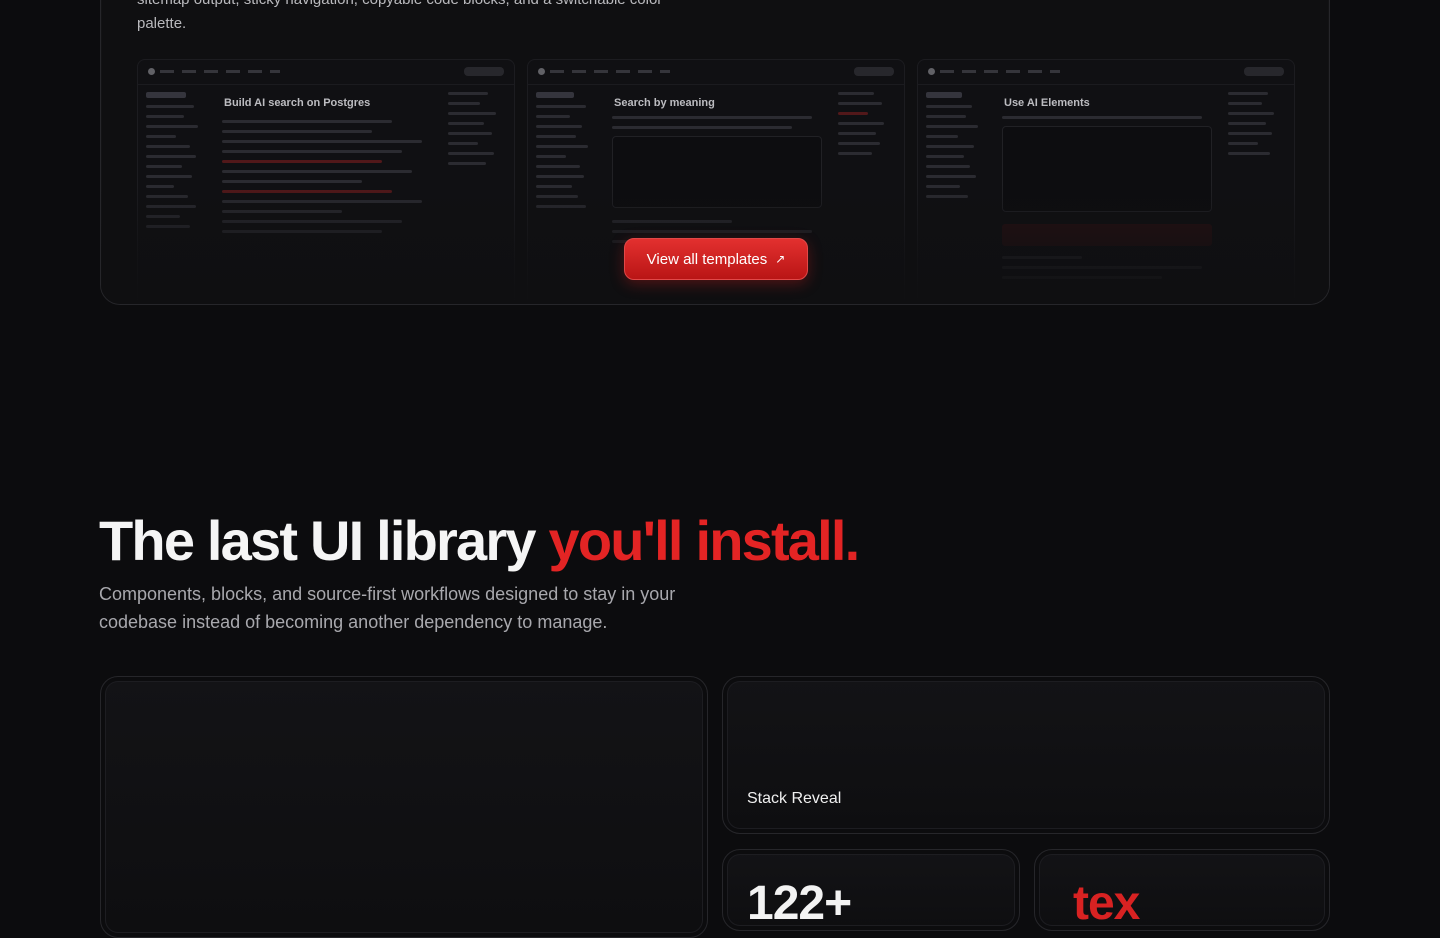 This screenshot has width=1440, height=938. What do you see at coordinates (871, 890) in the screenshot?
I see `component-count-card: 122+` at bounding box center [871, 890].